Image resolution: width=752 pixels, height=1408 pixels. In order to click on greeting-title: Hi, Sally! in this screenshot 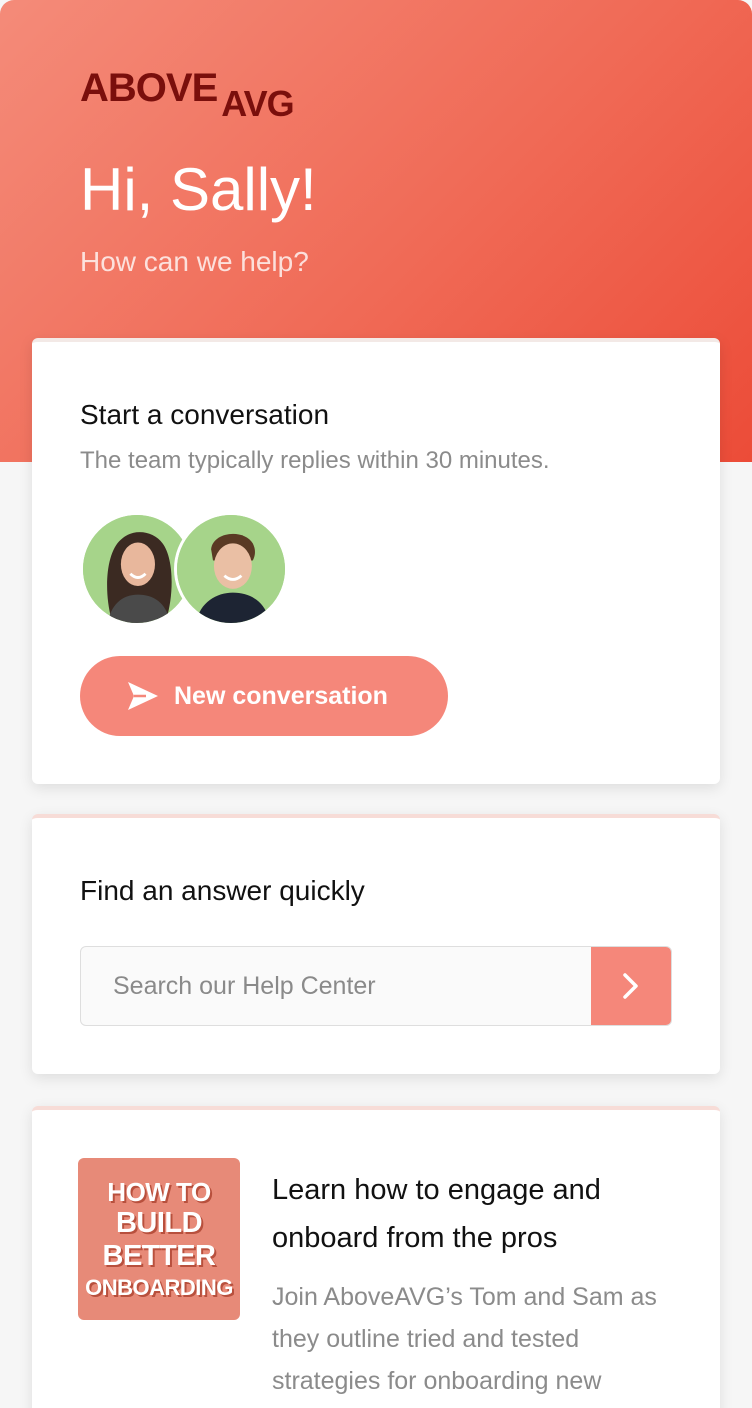, I will do `click(198, 189)`.